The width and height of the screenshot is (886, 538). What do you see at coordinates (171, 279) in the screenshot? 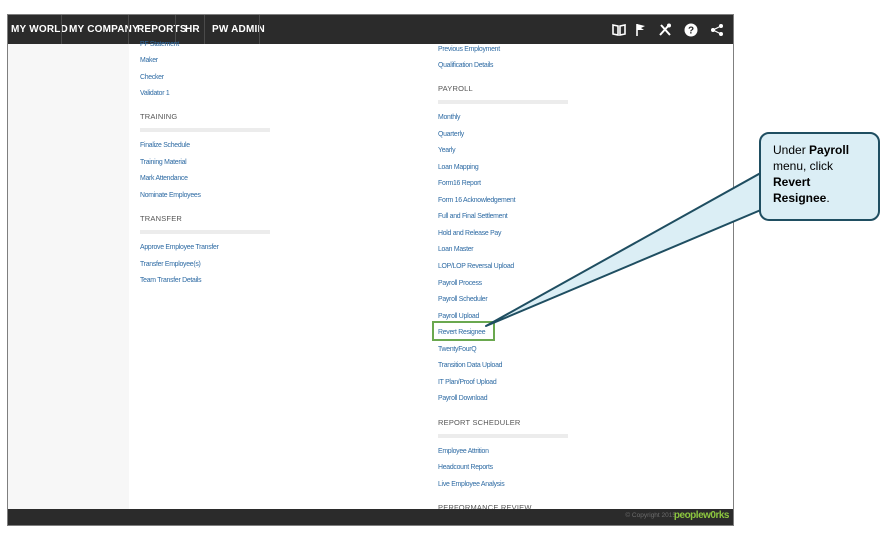
I see `menu-item-team-transfer-details: Team Transfer Details` at bounding box center [171, 279].